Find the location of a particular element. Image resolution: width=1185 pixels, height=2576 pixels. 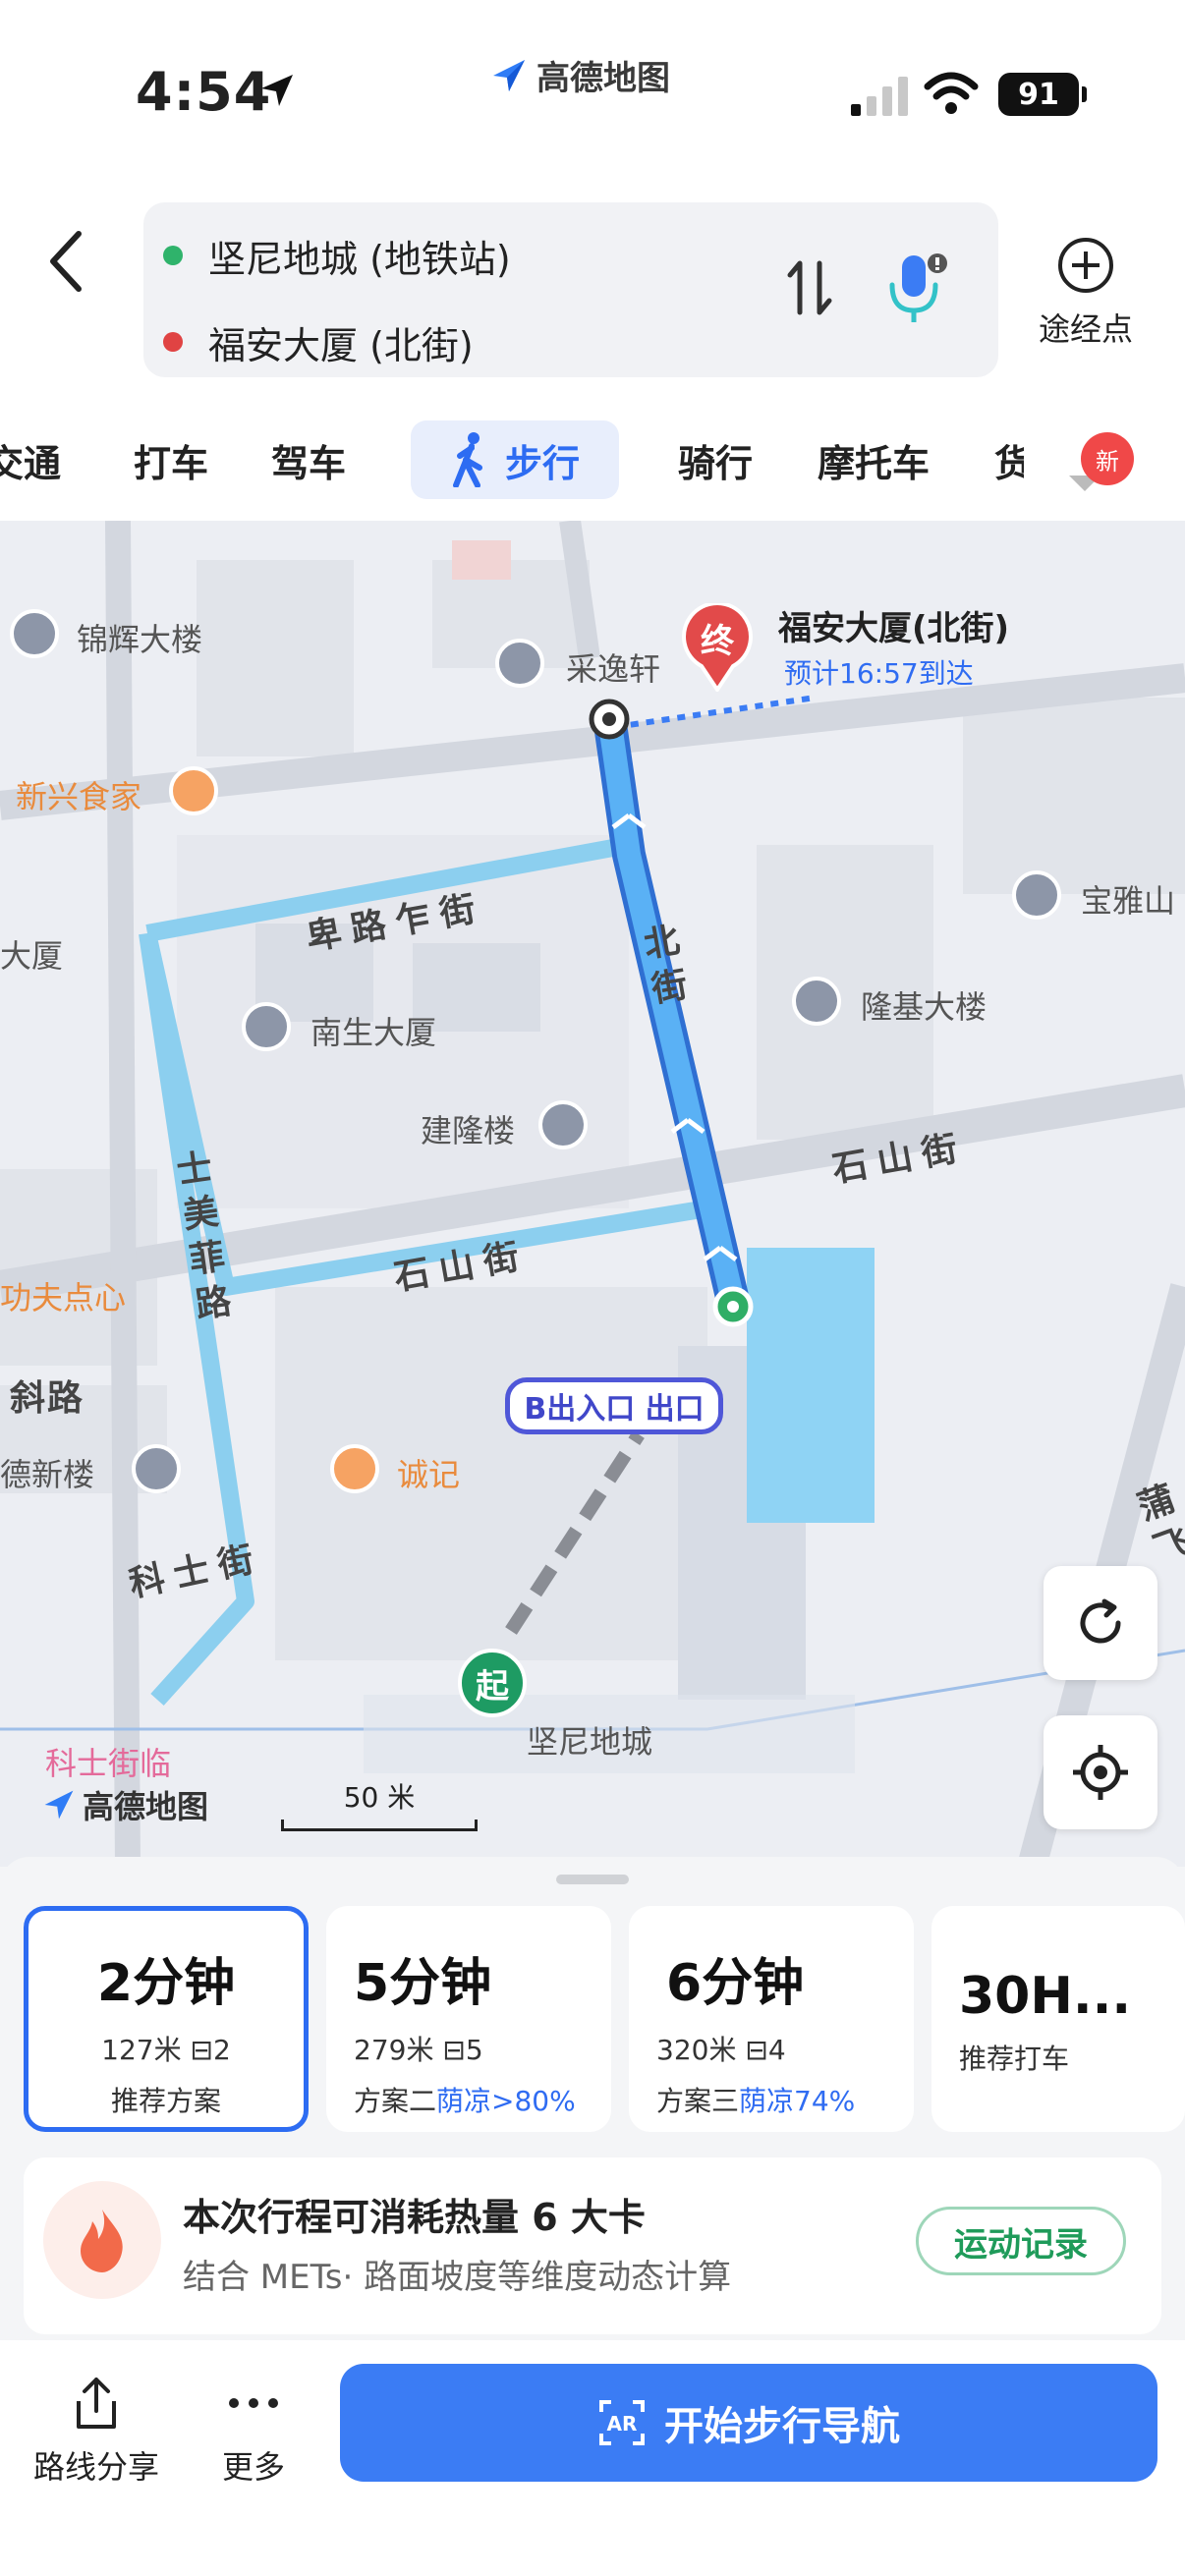

option-shade: 荫凉>80% is located at coordinates (506, 2101).